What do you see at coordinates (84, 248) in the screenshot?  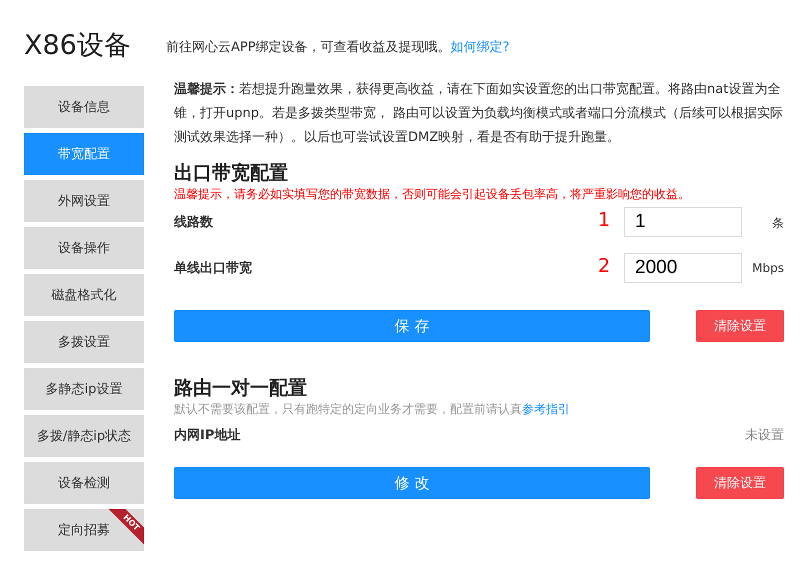 I see `sidebar-item: 设备操作` at bounding box center [84, 248].